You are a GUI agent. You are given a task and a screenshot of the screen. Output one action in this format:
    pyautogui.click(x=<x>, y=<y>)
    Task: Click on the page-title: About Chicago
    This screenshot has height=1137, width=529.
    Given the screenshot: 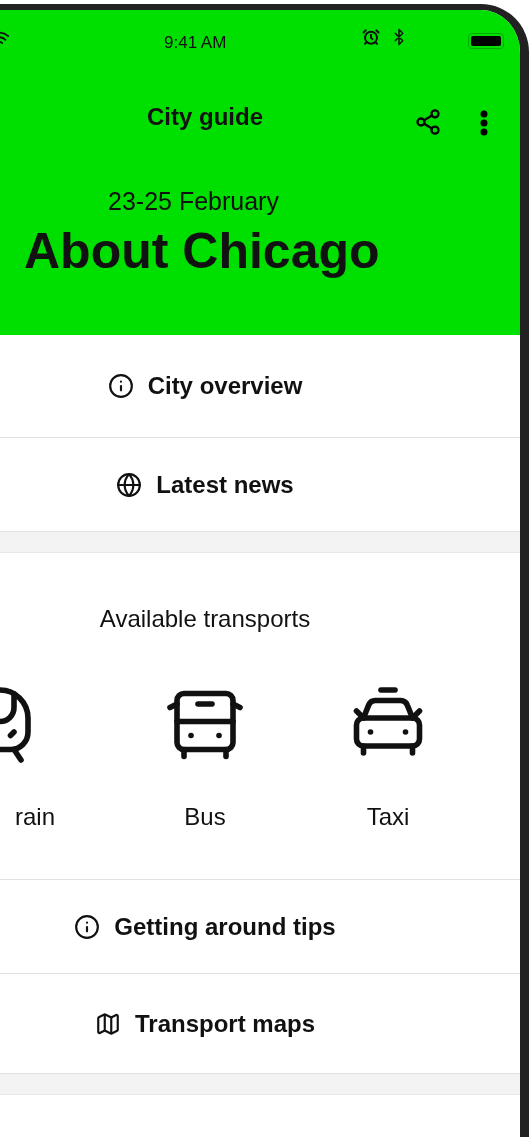 What is the action you would take?
    pyautogui.click(x=202, y=251)
    